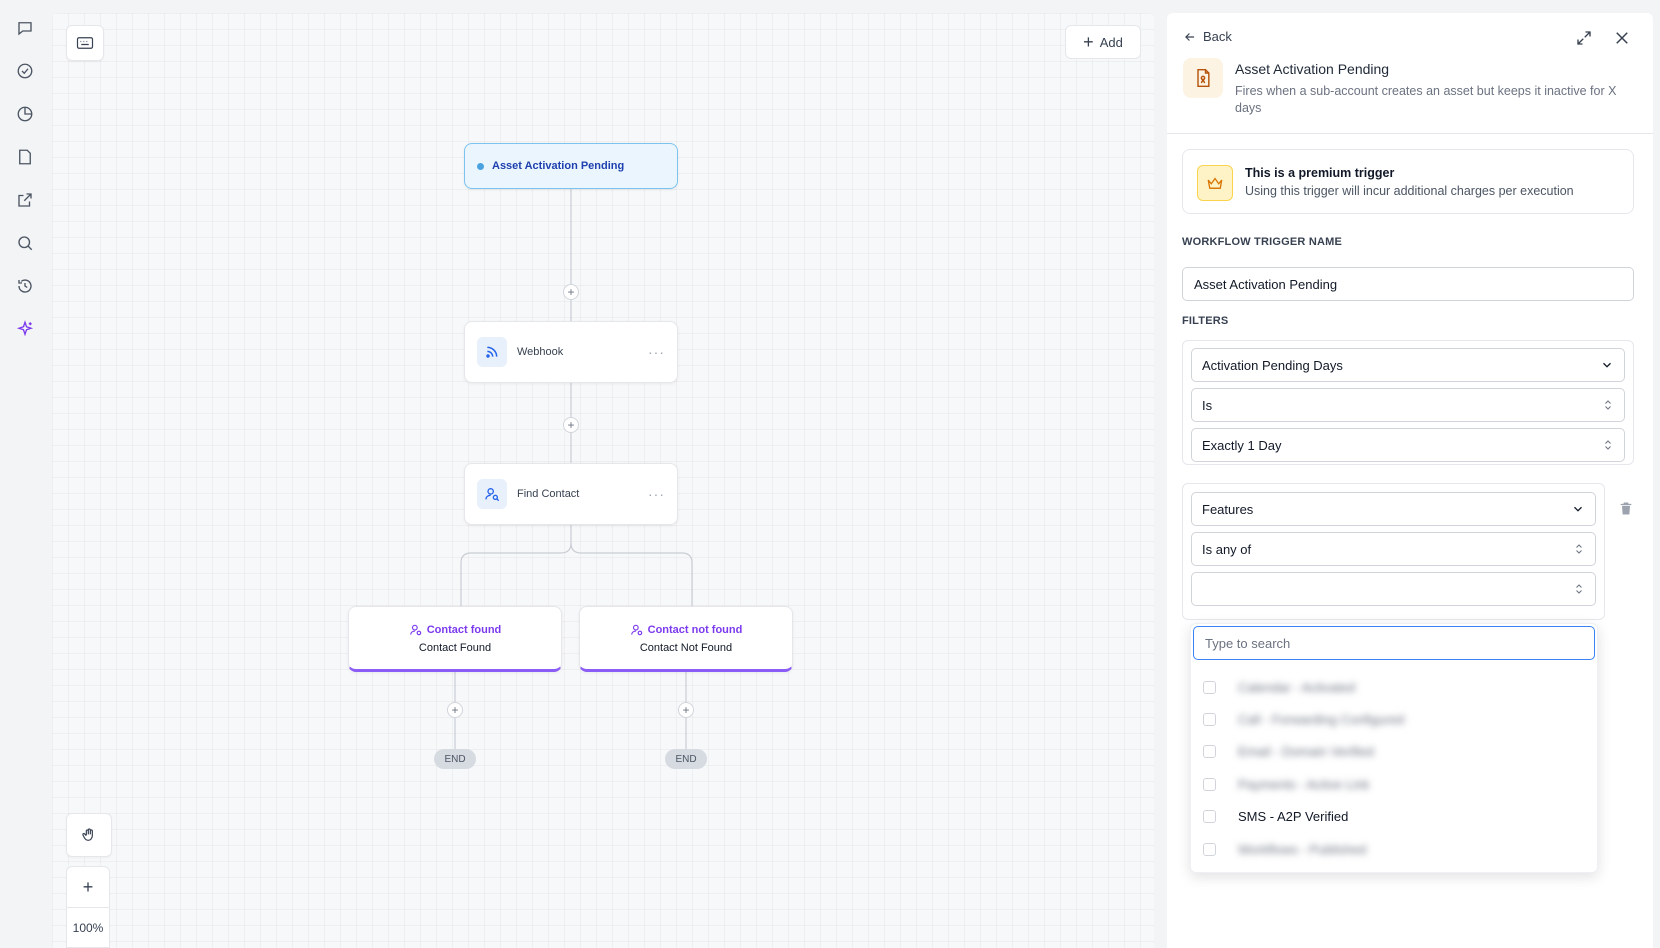 This screenshot has height=948, width=1660. Describe the element at coordinates (1275, 816) in the screenshot. I see `dropdown-option: SMS - A2P Verified` at that location.